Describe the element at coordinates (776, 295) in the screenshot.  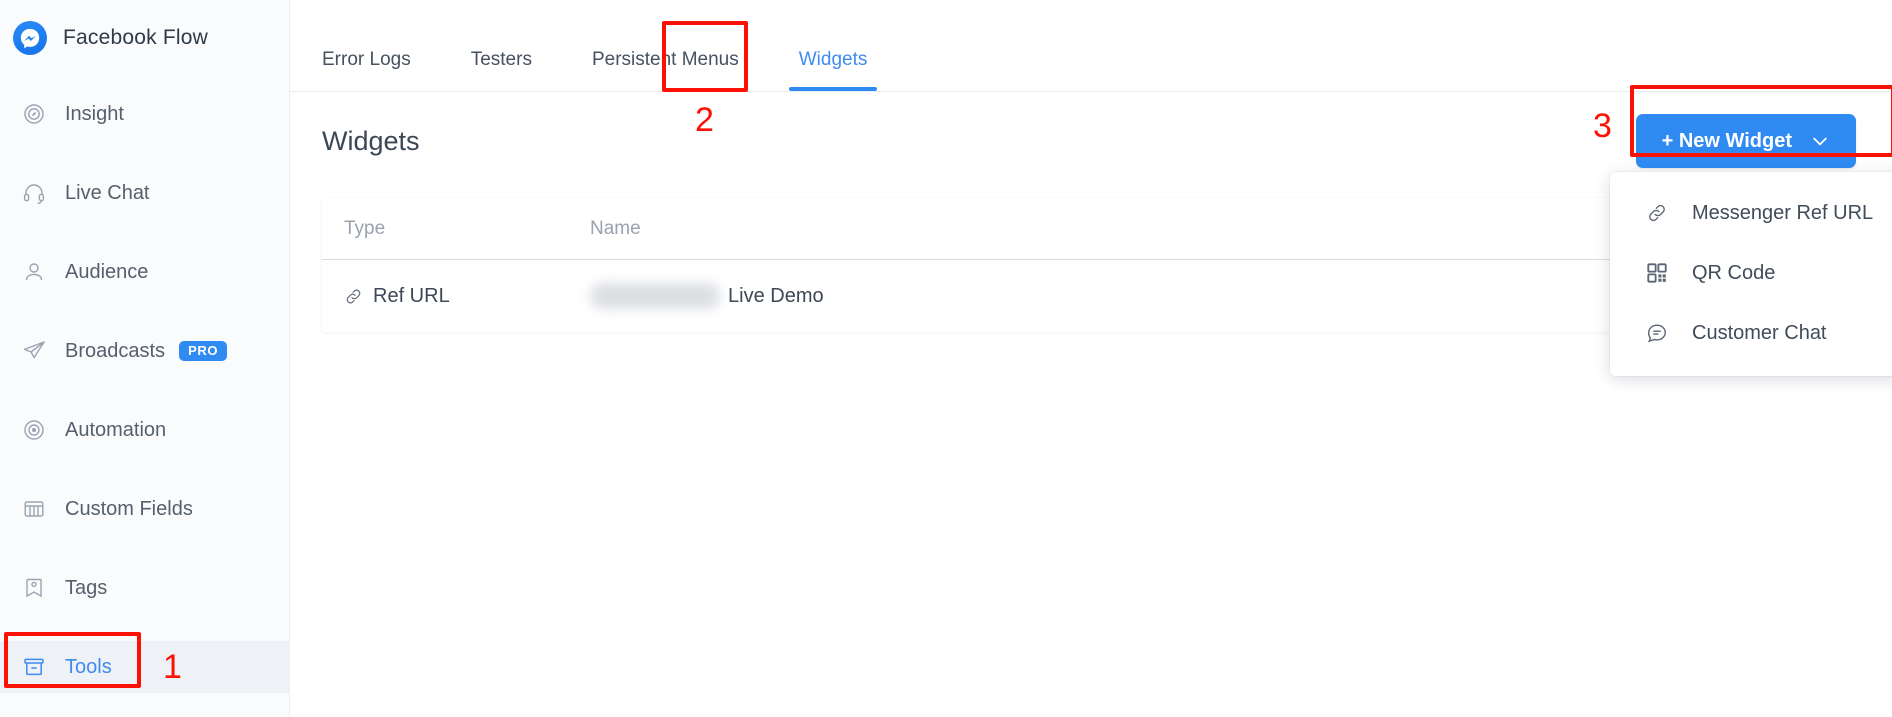
I see `cell-name-label: Live Demo` at that location.